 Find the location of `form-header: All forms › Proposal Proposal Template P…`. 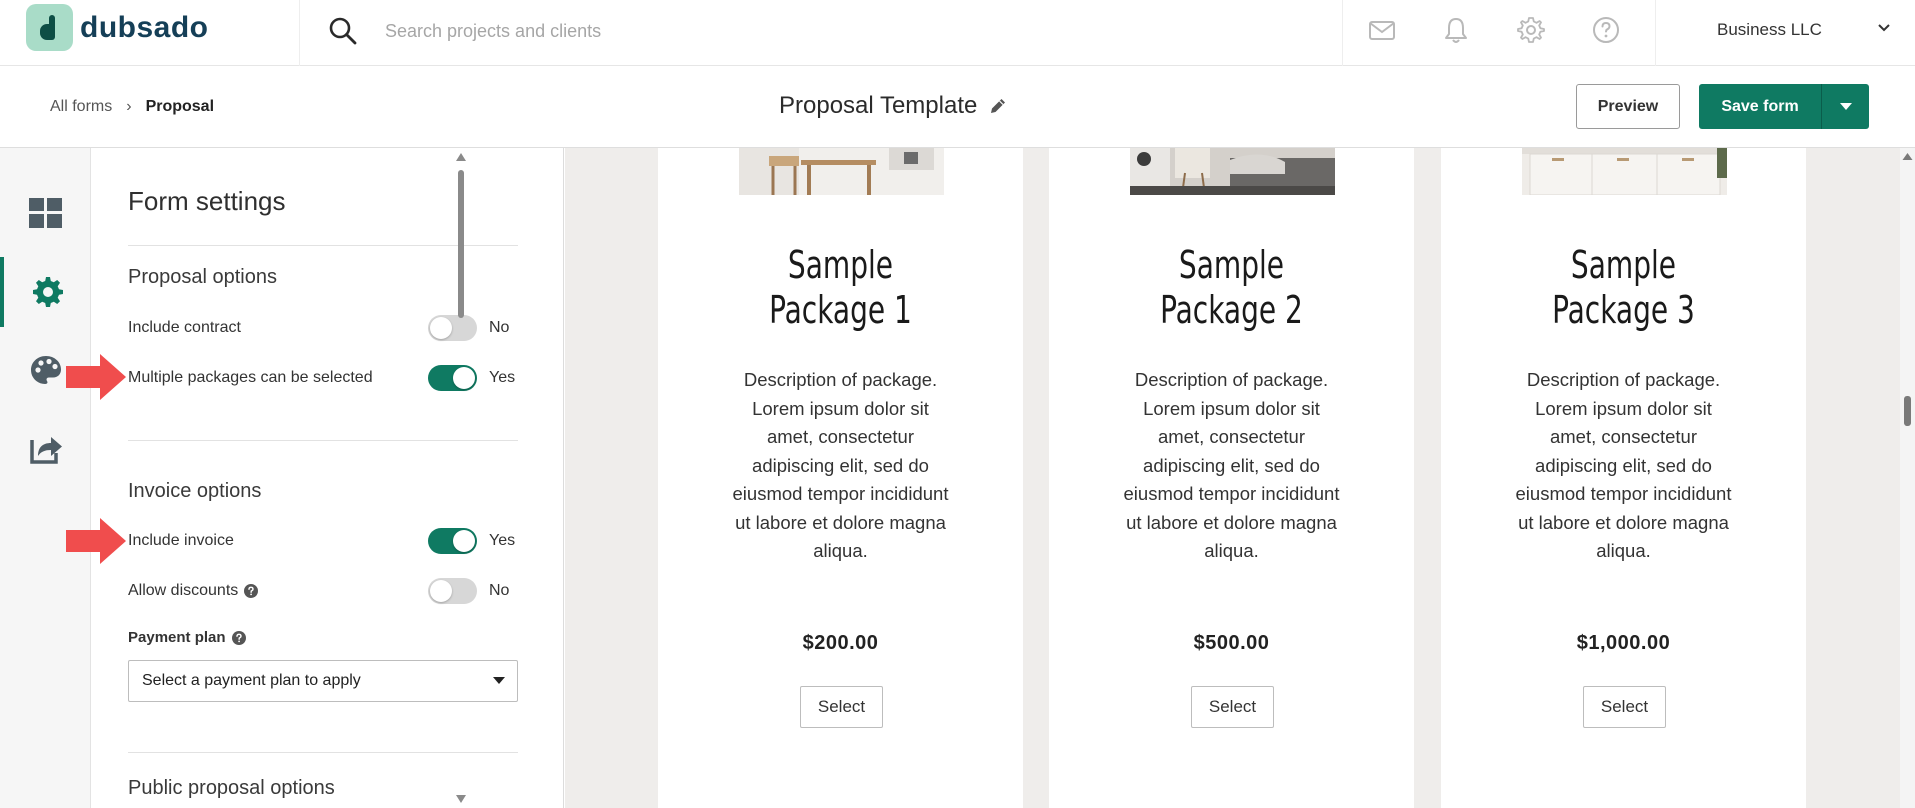

form-header: All forms › Proposal Proposal Template P… is located at coordinates (957, 107).